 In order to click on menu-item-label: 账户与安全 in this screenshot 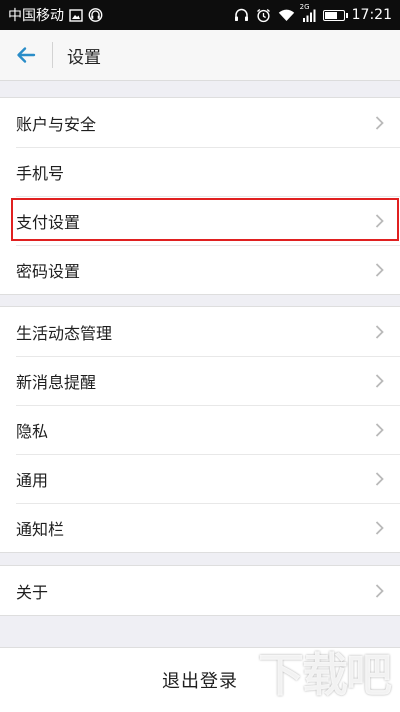, I will do `click(56, 123)`.